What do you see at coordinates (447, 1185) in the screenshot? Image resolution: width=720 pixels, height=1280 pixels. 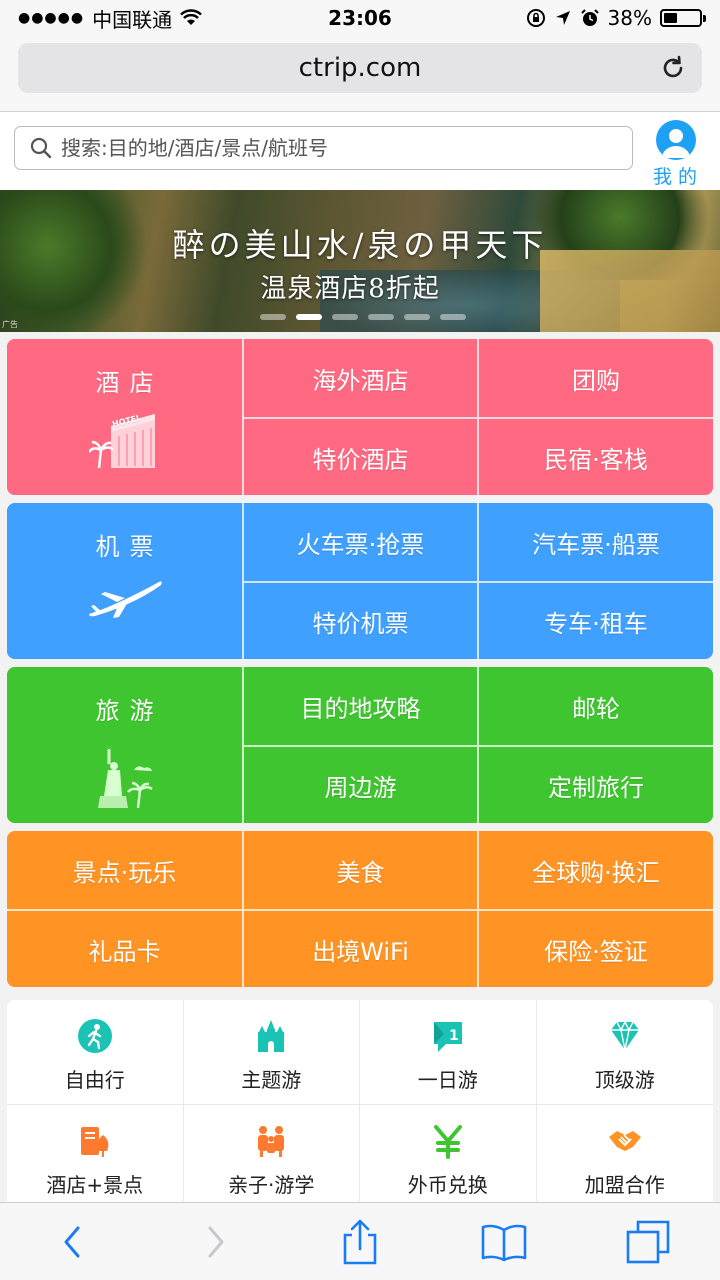 I see `service-label: 外币兑换` at bounding box center [447, 1185].